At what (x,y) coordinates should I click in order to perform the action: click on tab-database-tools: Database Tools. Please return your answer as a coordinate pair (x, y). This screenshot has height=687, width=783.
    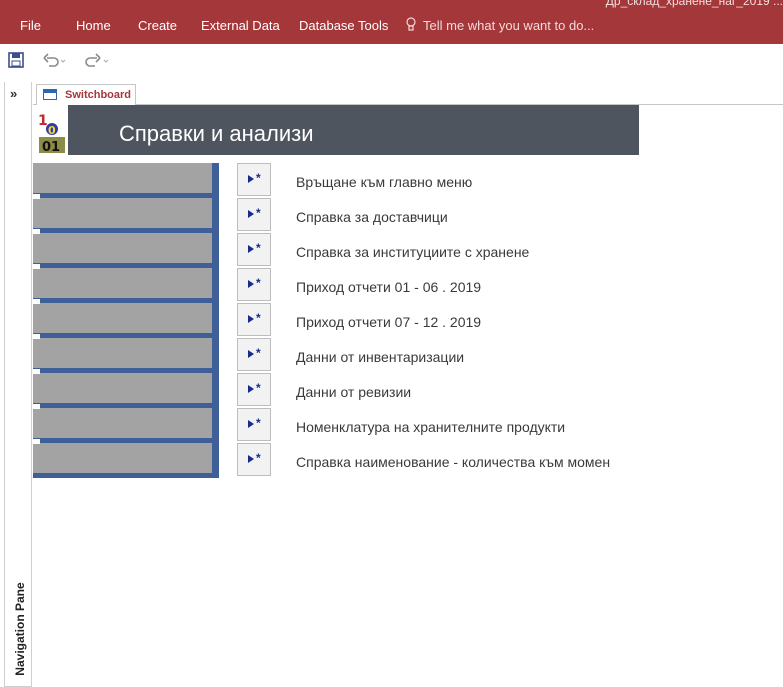
    Looking at the image, I should click on (343, 25).